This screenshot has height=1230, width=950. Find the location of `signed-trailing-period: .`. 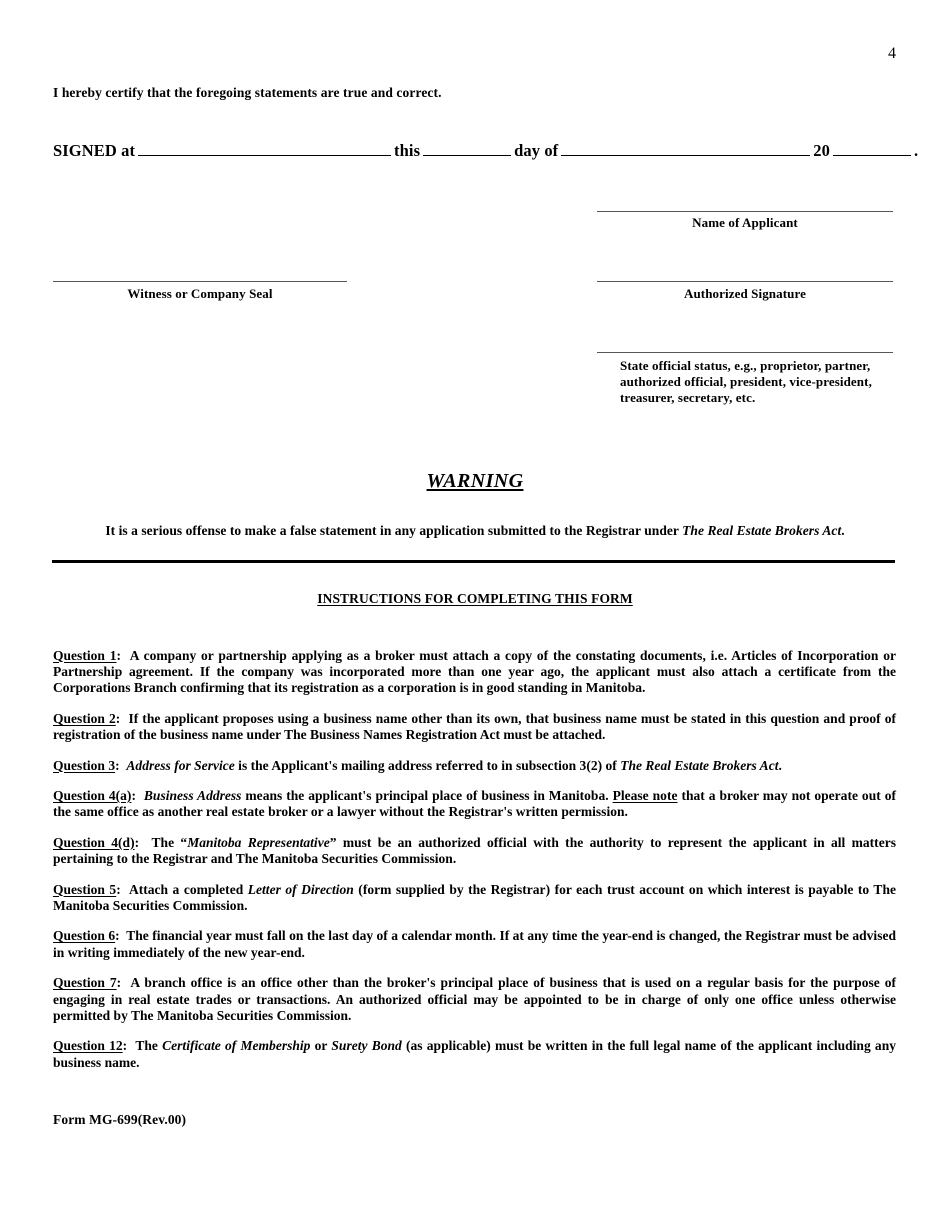

signed-trailing-period: . is located at coordinates (916, 151).